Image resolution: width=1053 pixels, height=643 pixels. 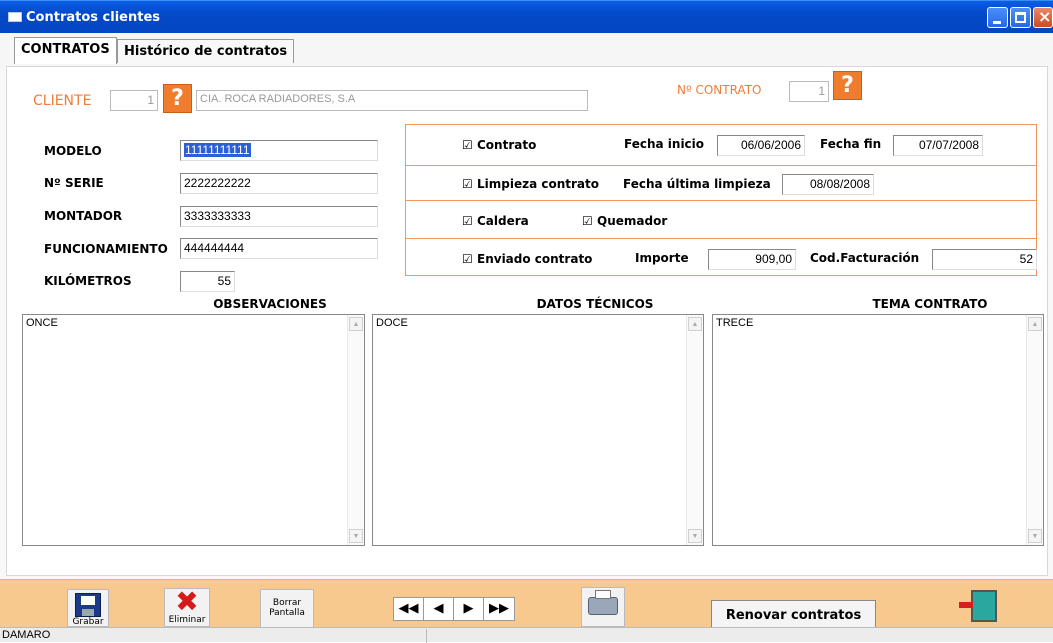 I want to click on minimize-button, so click(x=997, y=17).